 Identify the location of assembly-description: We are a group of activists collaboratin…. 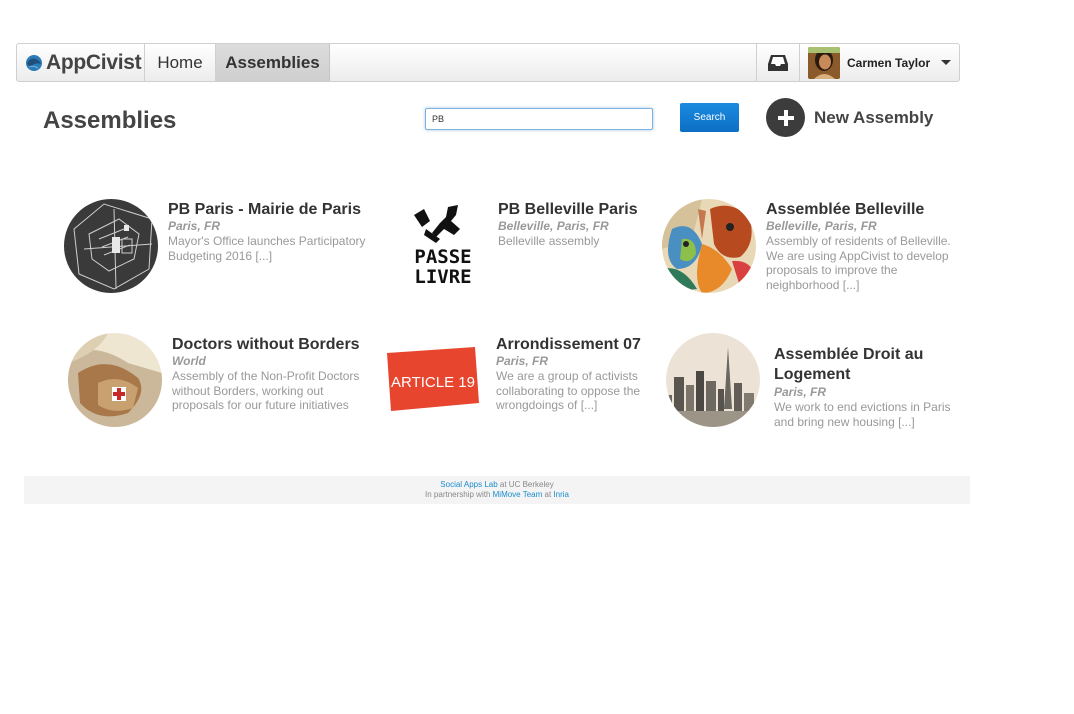
(568, 390).